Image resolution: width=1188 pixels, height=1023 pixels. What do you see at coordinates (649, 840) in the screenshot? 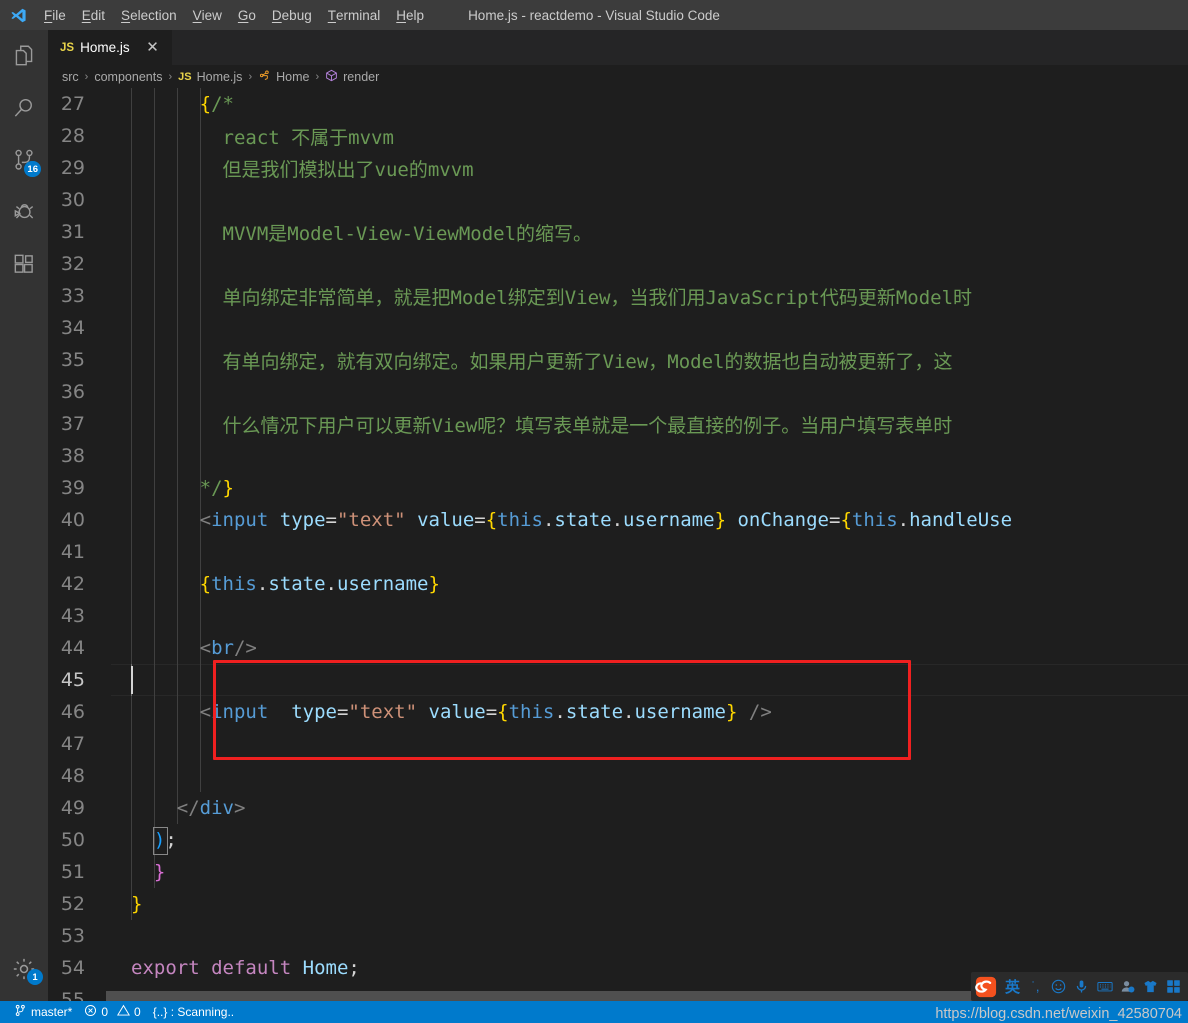
I see `code-line-content: );` at bounding box center [649, 840].